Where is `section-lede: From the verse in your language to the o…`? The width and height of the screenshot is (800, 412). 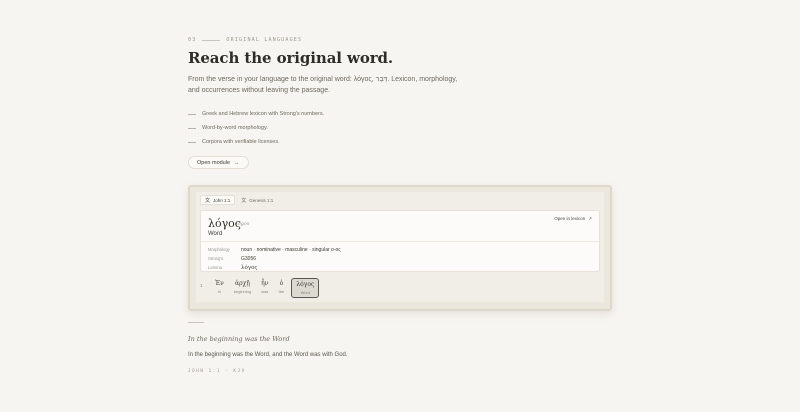
section-lede: From the verse in your language to the o… is located at coordinates (323, 85).